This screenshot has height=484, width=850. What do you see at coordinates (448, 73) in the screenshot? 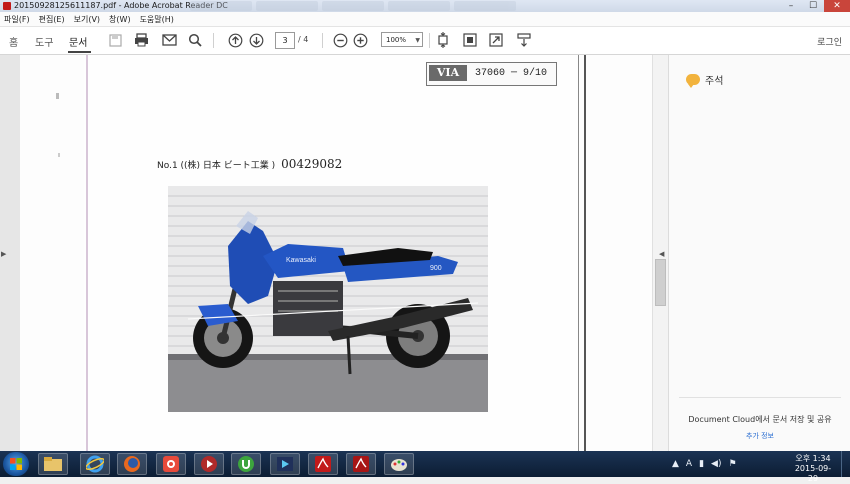
I see `via-label: VIA` at bounding box center [448, 73].